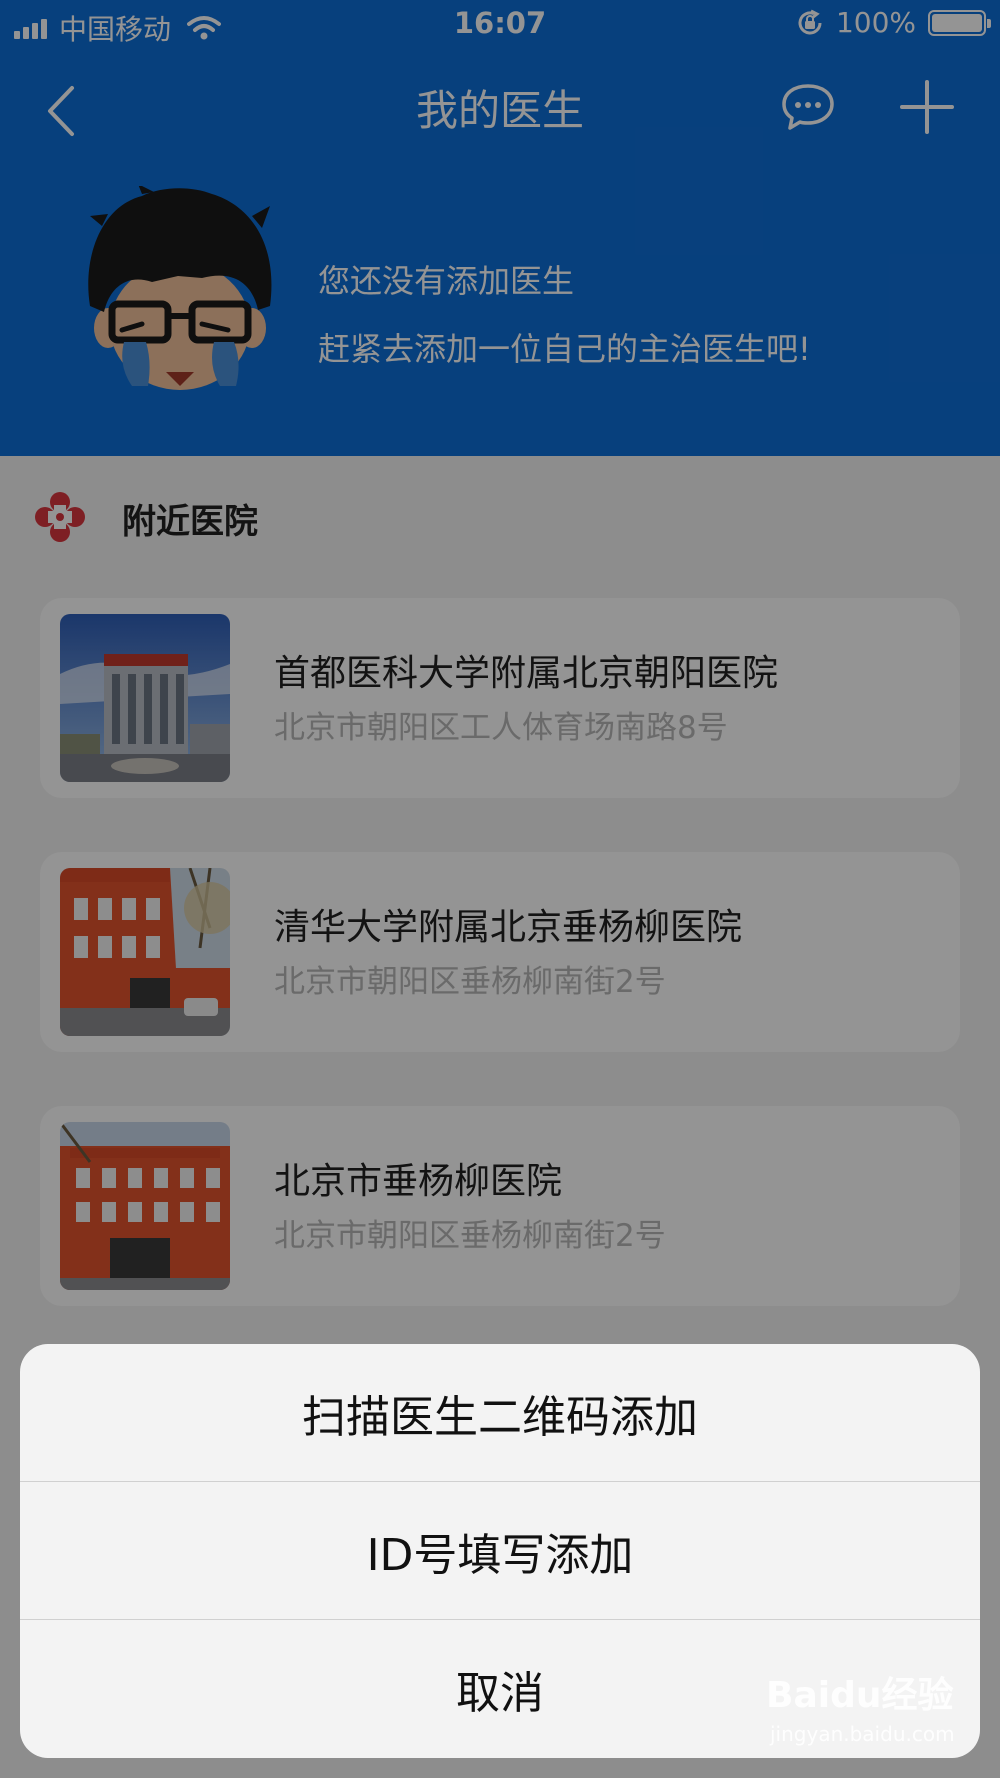 This screenshot has width=1000, height=1778. Describe the element at coordinates (500, 1551) in the screenshot. I see `id-add-button: ID号填写添加` at that location.